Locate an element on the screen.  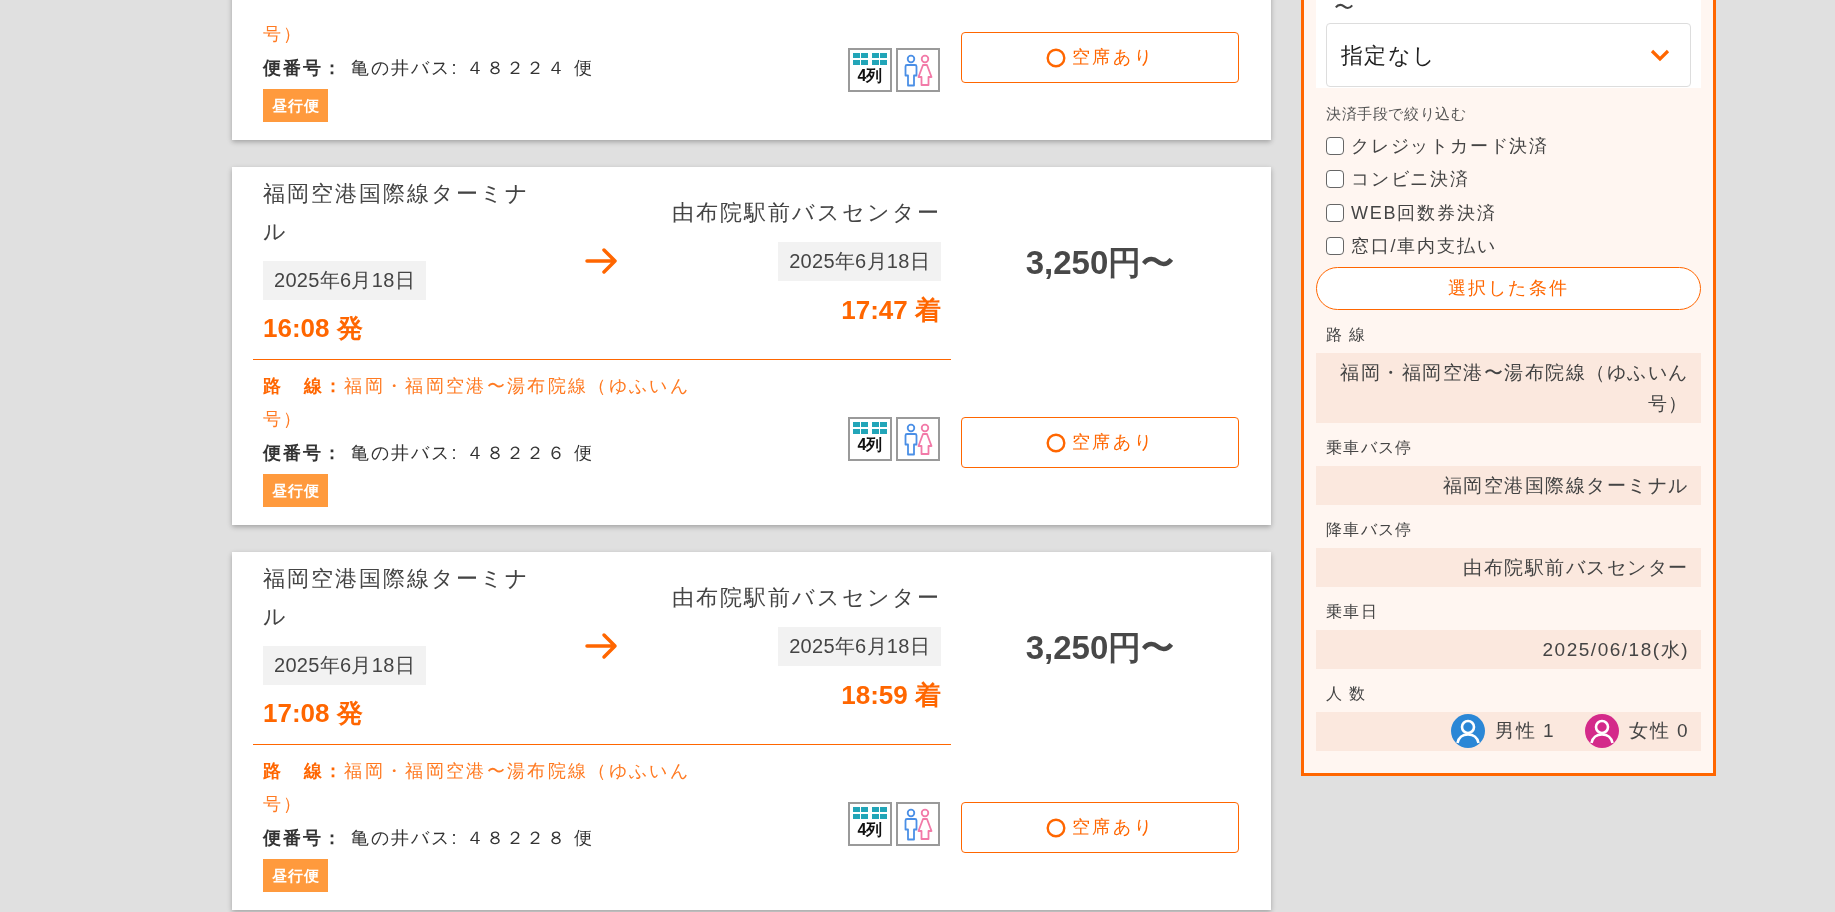
arrival-time: 18:59 着 is located at coordinates (890, 695).